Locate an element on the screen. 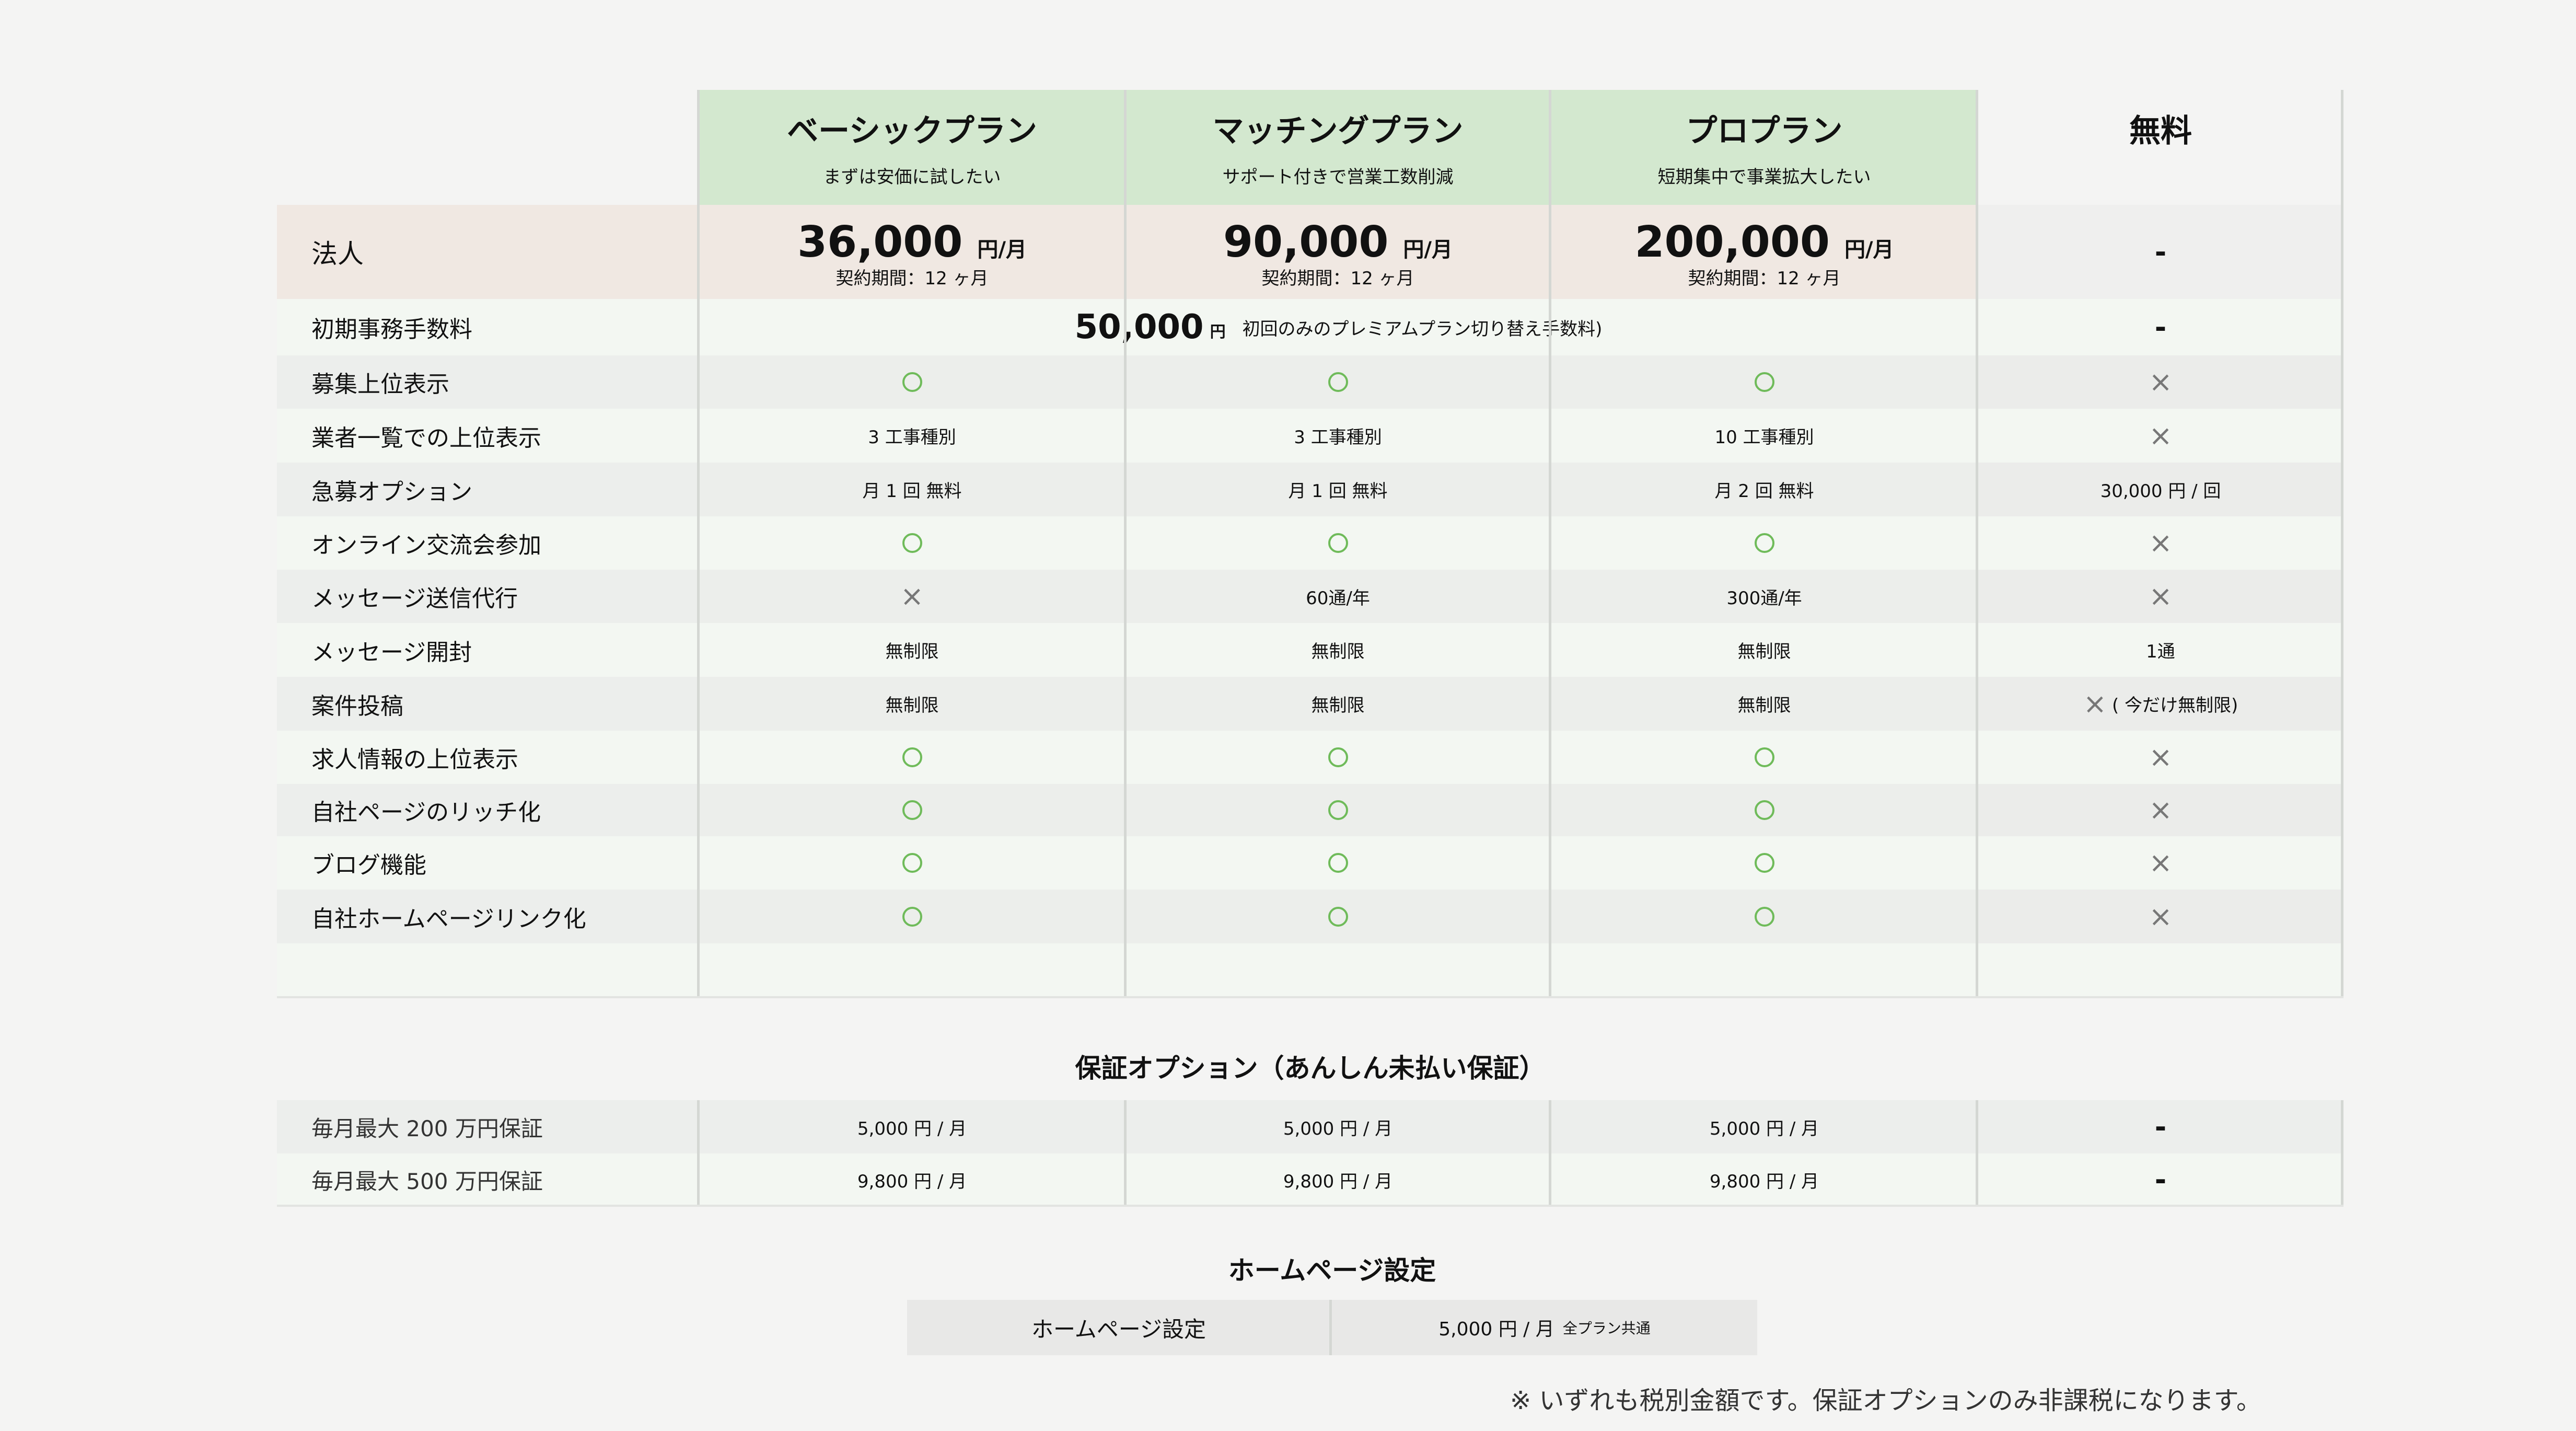 This screenshot has height=1431, width=2576. feature-value-cell: ×( 今だけ無制限) is located at coordinates (2161, 704).